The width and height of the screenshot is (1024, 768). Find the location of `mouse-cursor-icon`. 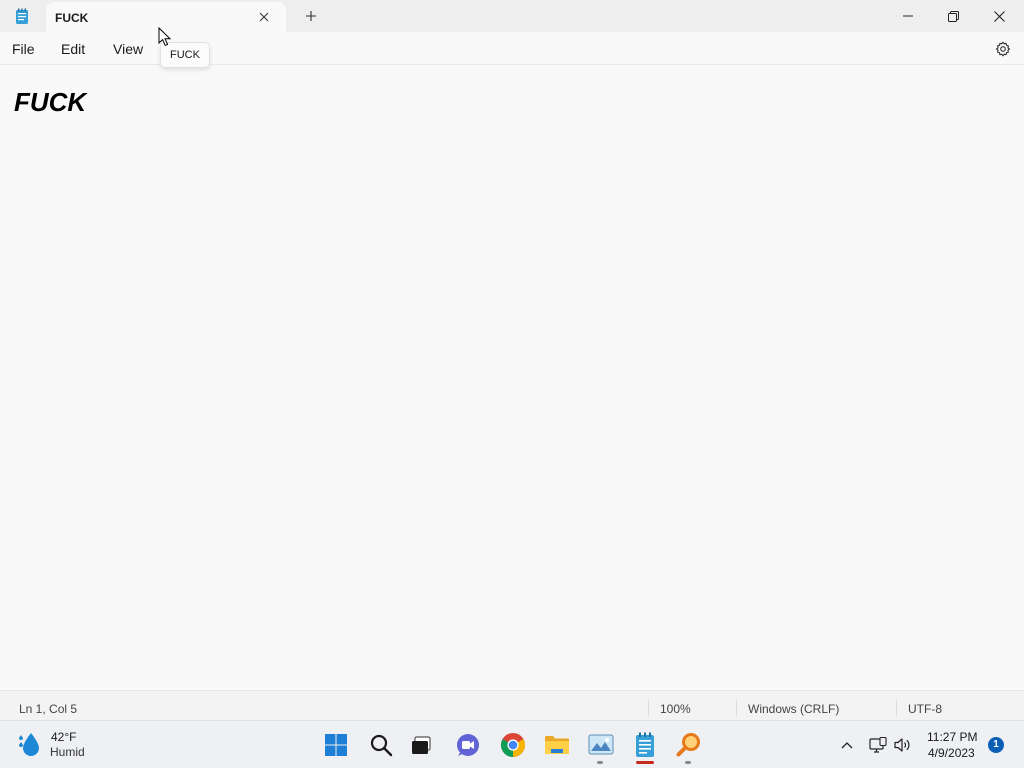

mouse-cursor-icon is located at coordinates (165, 39).